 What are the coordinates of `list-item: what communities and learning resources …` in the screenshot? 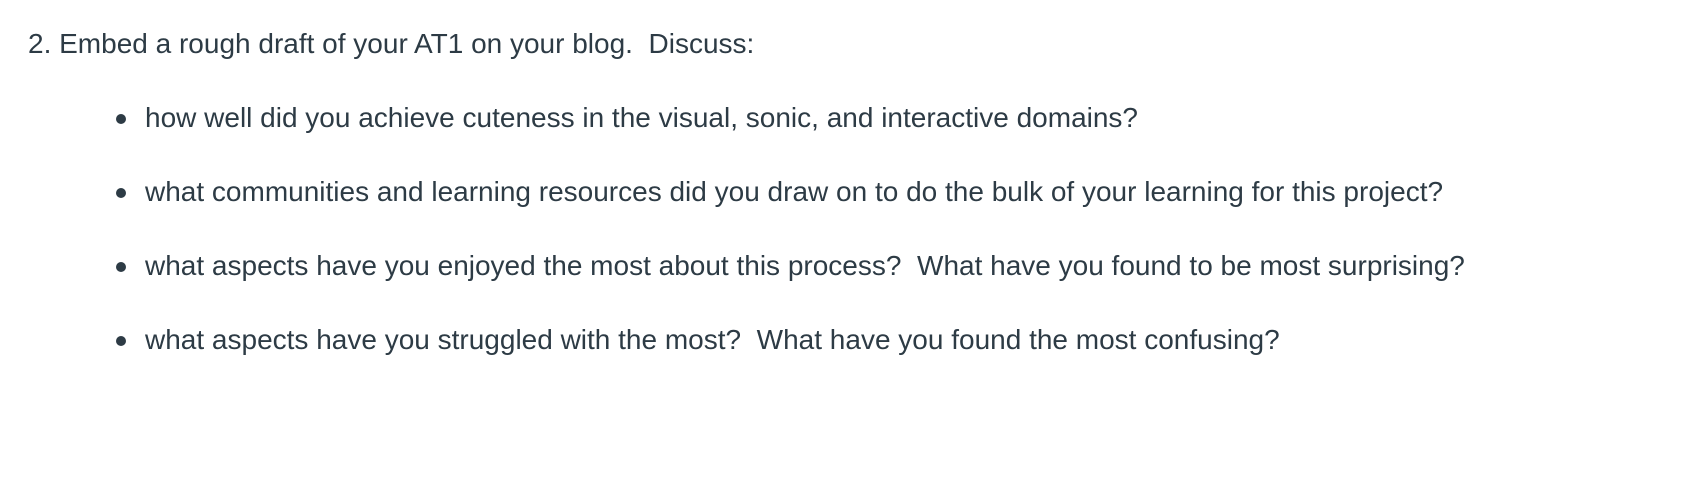 It's located at (896, 192).